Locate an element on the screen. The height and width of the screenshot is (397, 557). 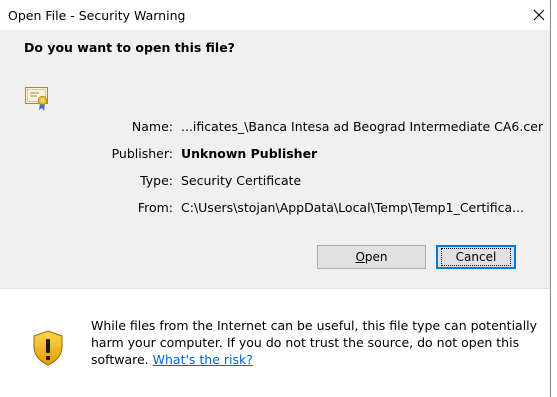
whats-the-risk-link: What's the risk? is located at coordinates (203, 359).